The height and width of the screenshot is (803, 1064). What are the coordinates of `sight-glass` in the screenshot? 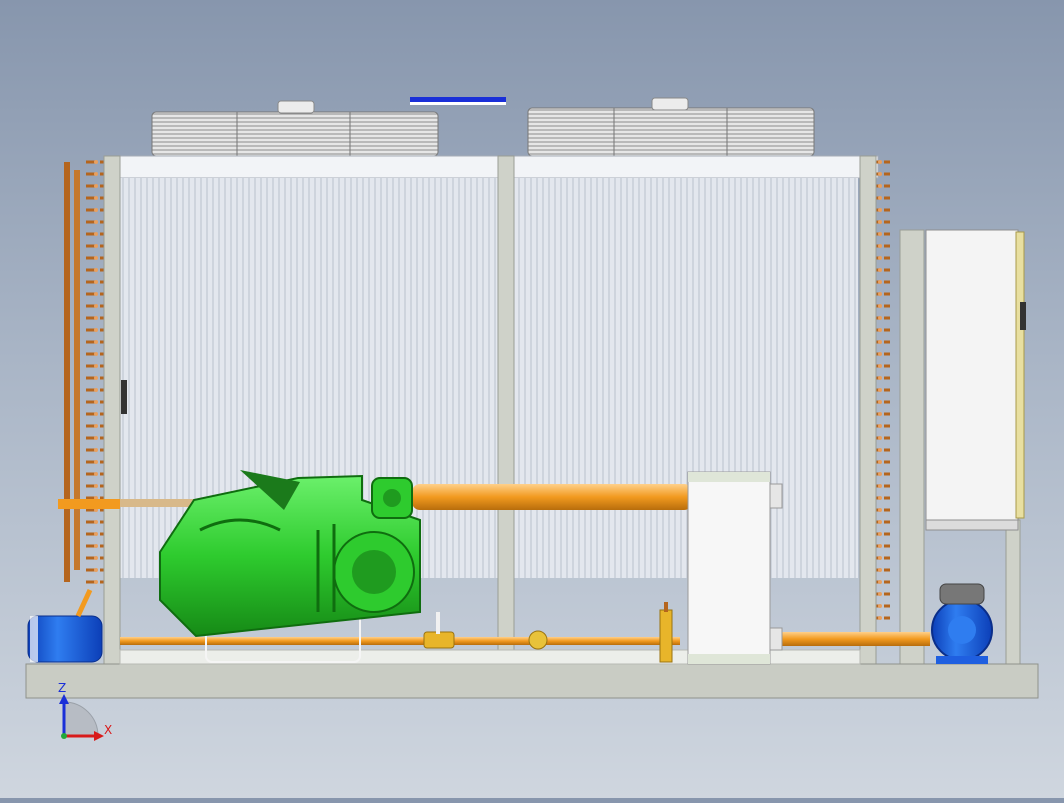 It's located at (538, 640).